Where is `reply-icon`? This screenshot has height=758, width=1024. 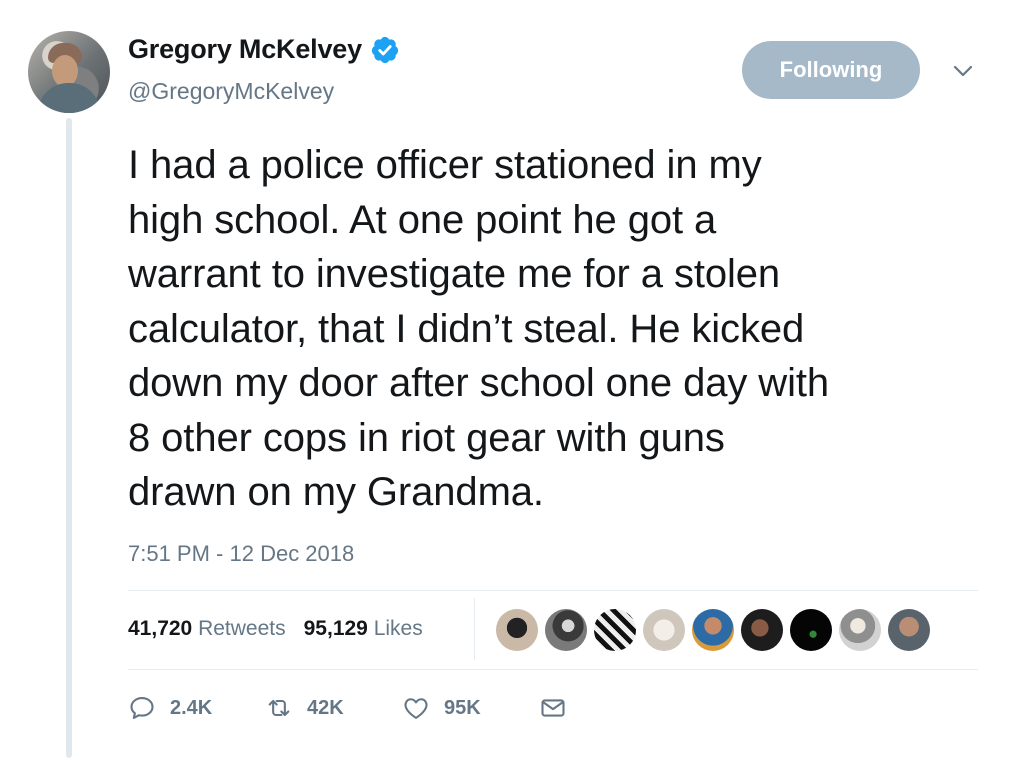
reply-icon is located at coordinates (142, 708).